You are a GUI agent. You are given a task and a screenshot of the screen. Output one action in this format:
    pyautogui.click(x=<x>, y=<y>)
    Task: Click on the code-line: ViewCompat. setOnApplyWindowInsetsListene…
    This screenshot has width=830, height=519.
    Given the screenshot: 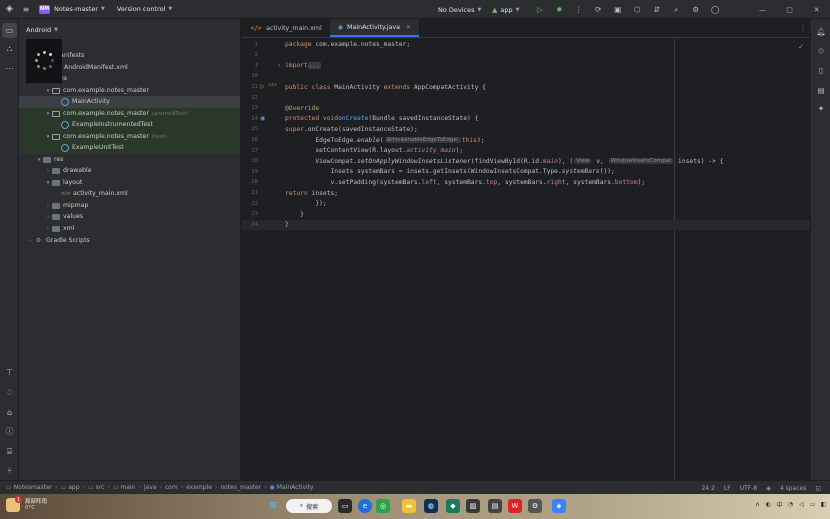 What is the action you would take?
    pyautogui.click(x=504, y=161)
    